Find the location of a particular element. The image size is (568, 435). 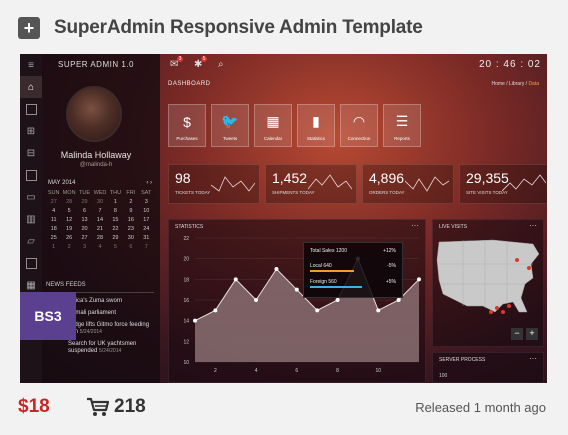

calendar-day: 14 is located at coordinates (100, 220).